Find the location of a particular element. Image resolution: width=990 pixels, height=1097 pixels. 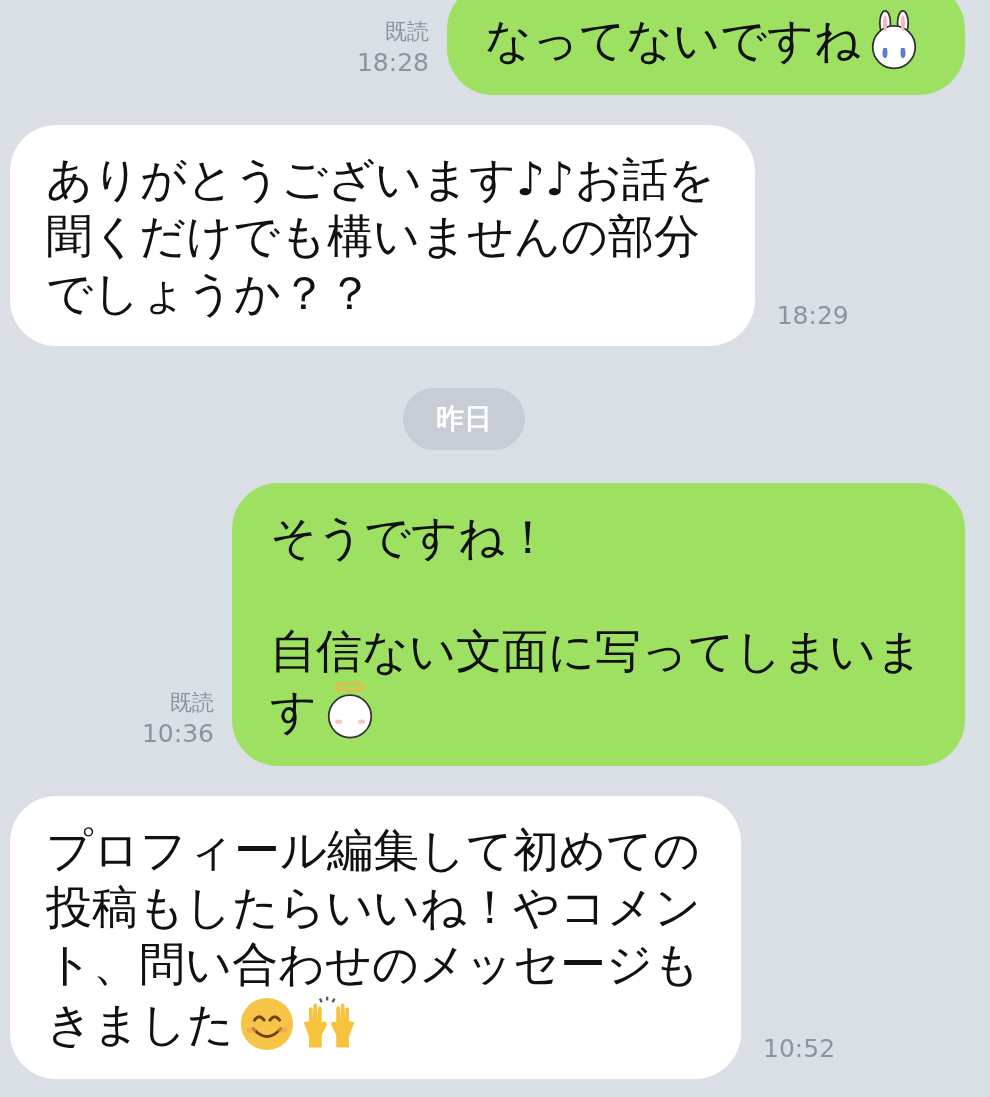

message-time: 10:52 is located at coordinates (799, 1049).